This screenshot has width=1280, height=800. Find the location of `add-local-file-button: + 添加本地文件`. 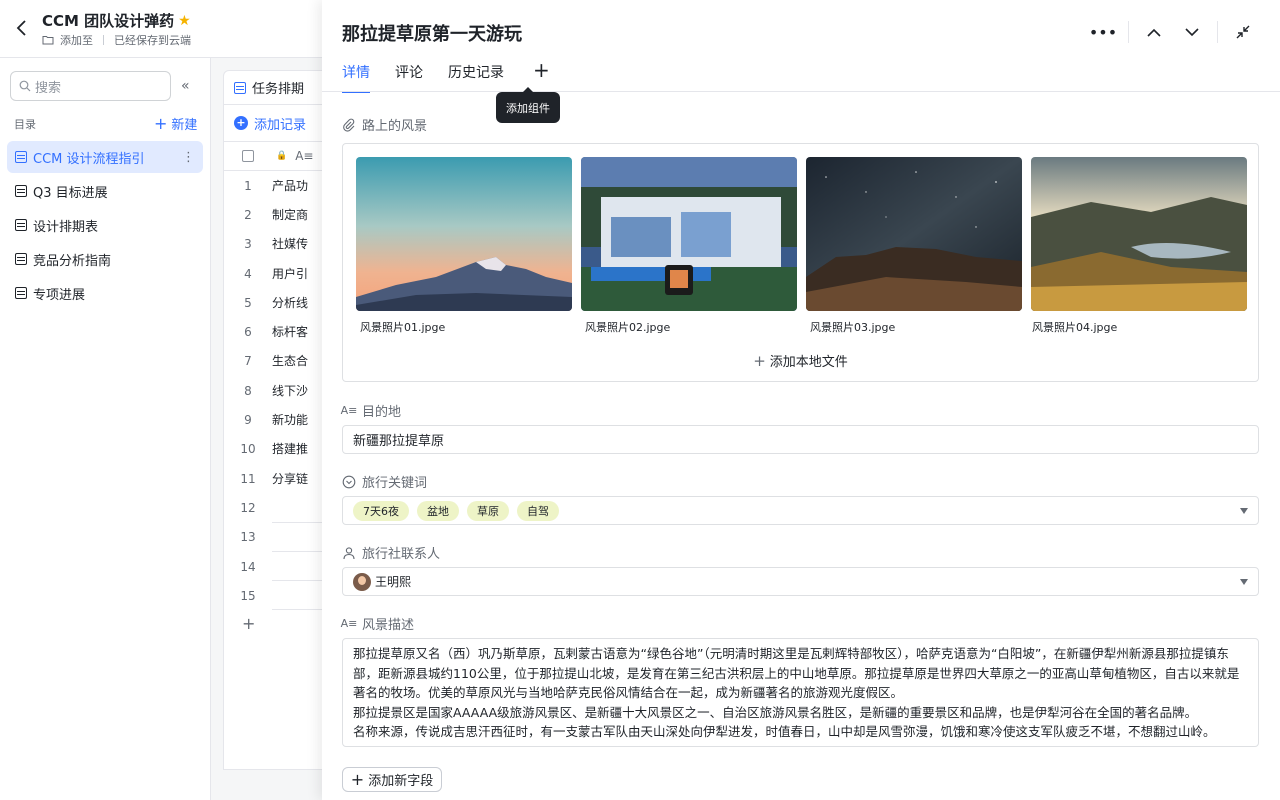

add-local-file-button: + 添加本地文件 is located at coordinates (800, 360).